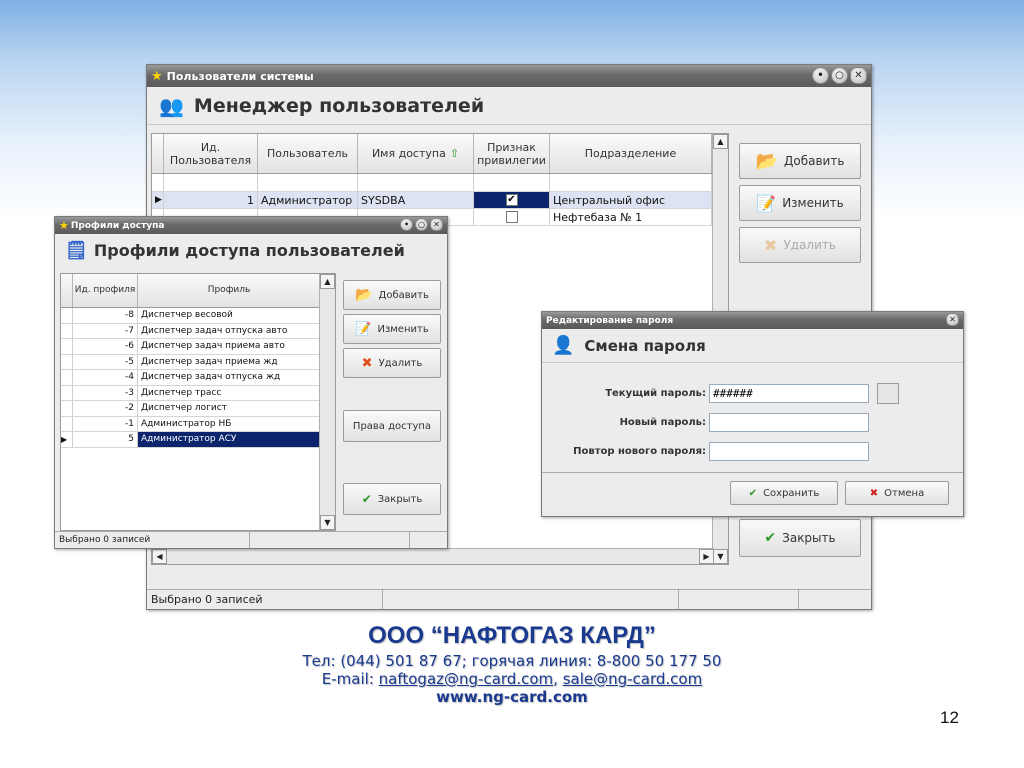 This screenshot has height=768, width=1024. Describe the element at coordinates (240, 76) in the screenshot. I see `users-window-title: Пользователи системы` at that location.